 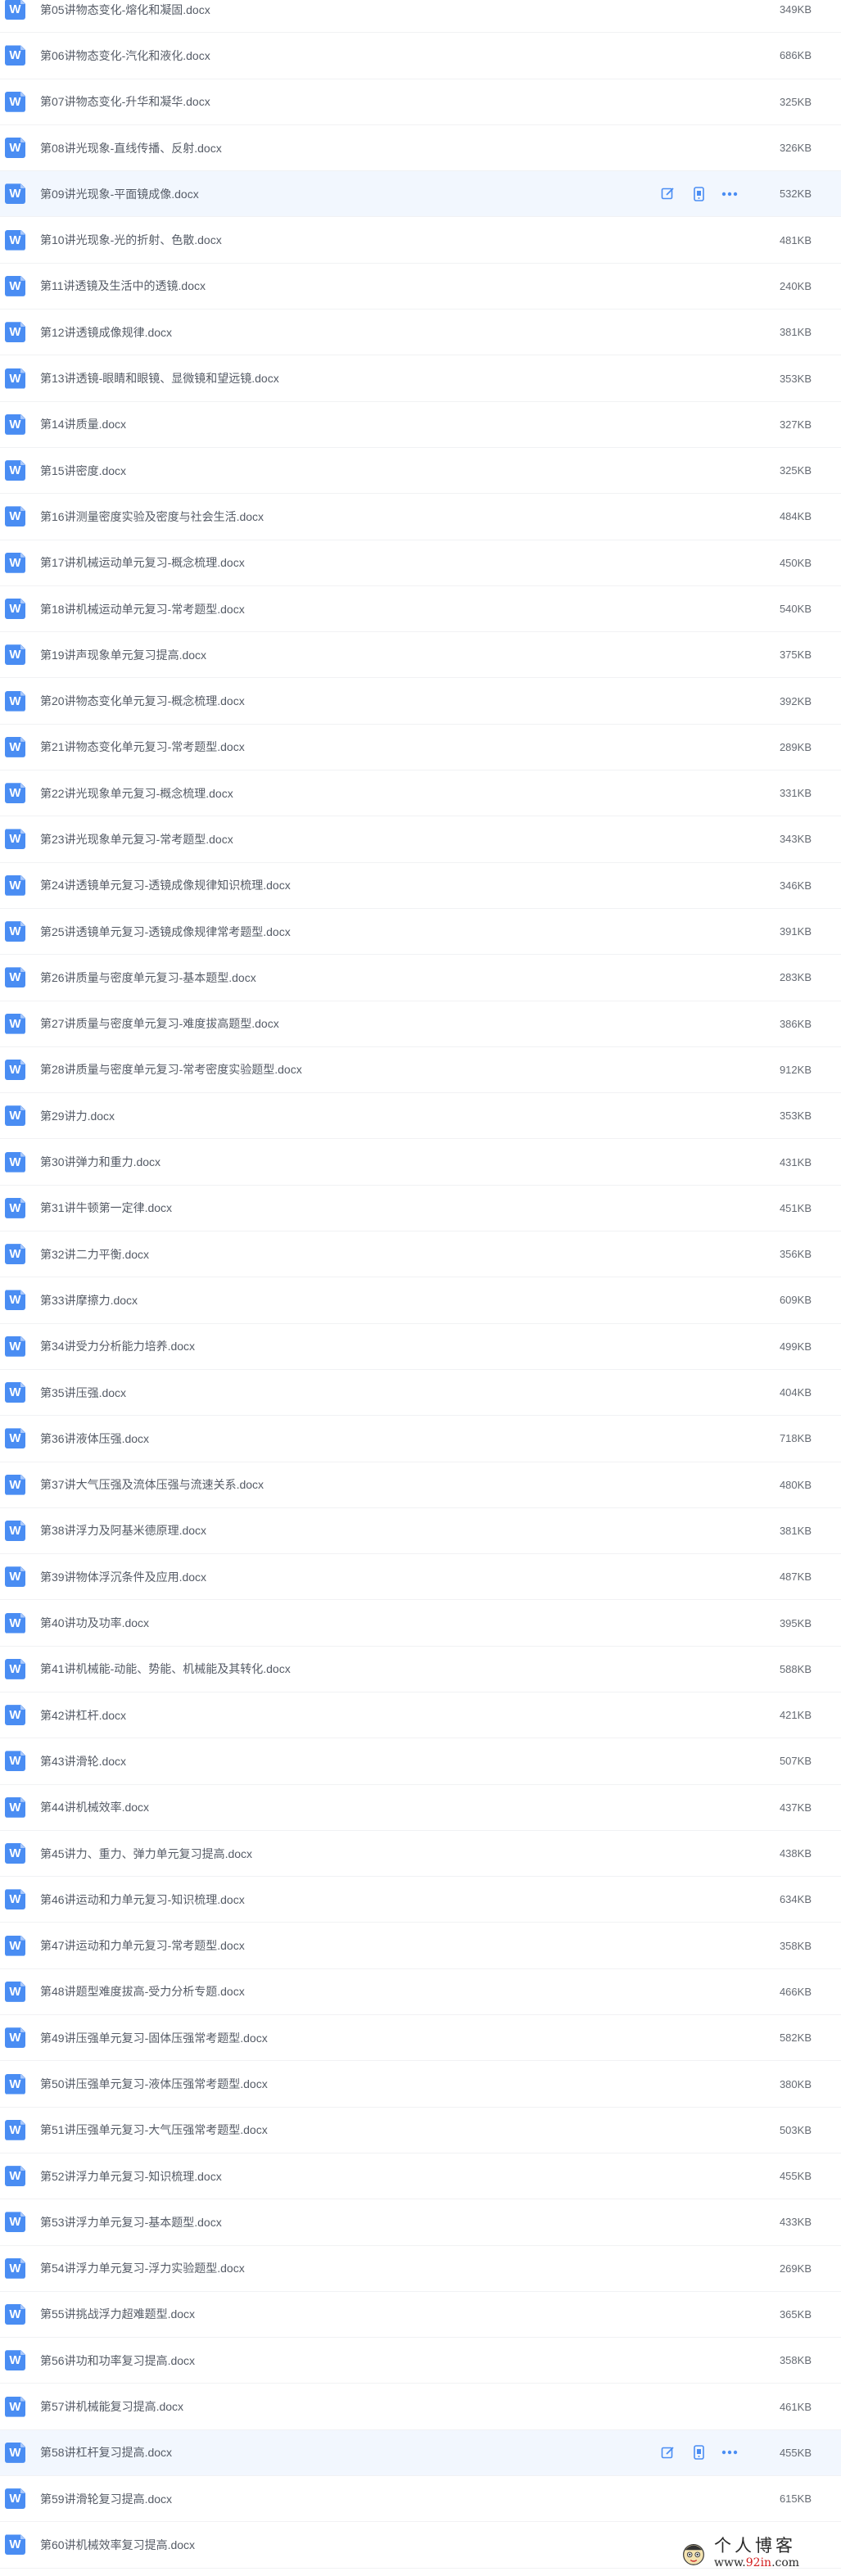 What do you see at coordinates (136, 793) in the screenshot?
I see `file-name: 第22讲光现象单元复习-概念梳理.docx` at bounding box center [136, 793].